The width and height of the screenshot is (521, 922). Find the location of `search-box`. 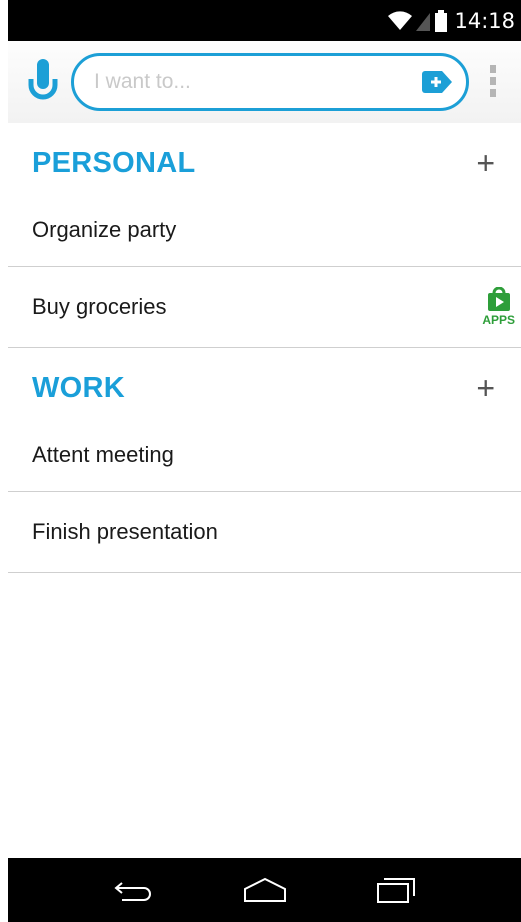

search-box is located at coordinates (270, 82).